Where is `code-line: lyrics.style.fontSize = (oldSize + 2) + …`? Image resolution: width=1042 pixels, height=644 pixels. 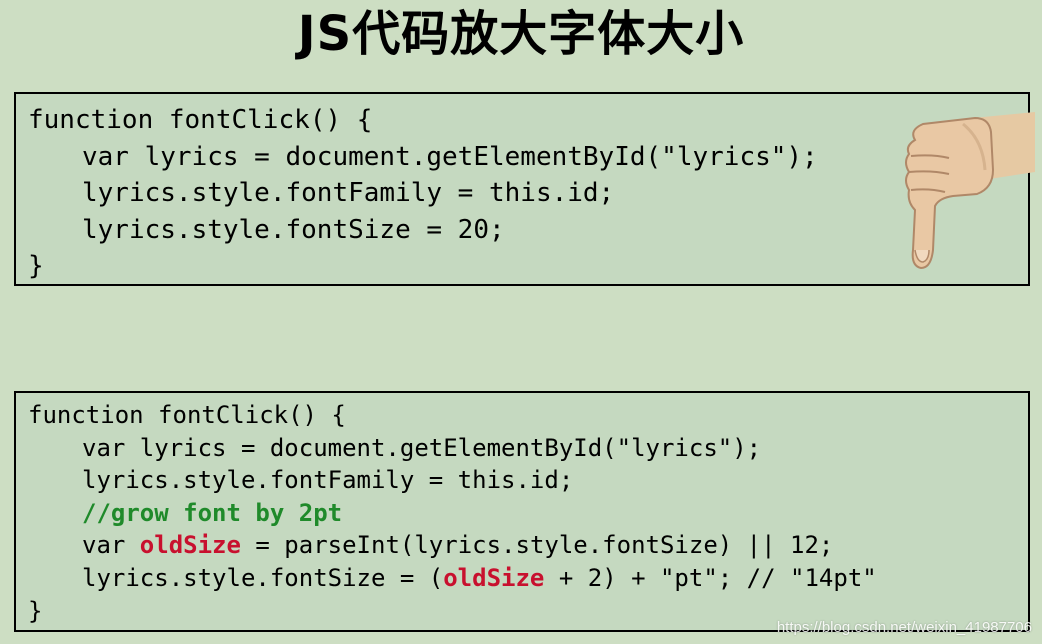 code-line: lyrics.style.fontSize = (oldSize + 2) + … is located at coordinates (528, 578).